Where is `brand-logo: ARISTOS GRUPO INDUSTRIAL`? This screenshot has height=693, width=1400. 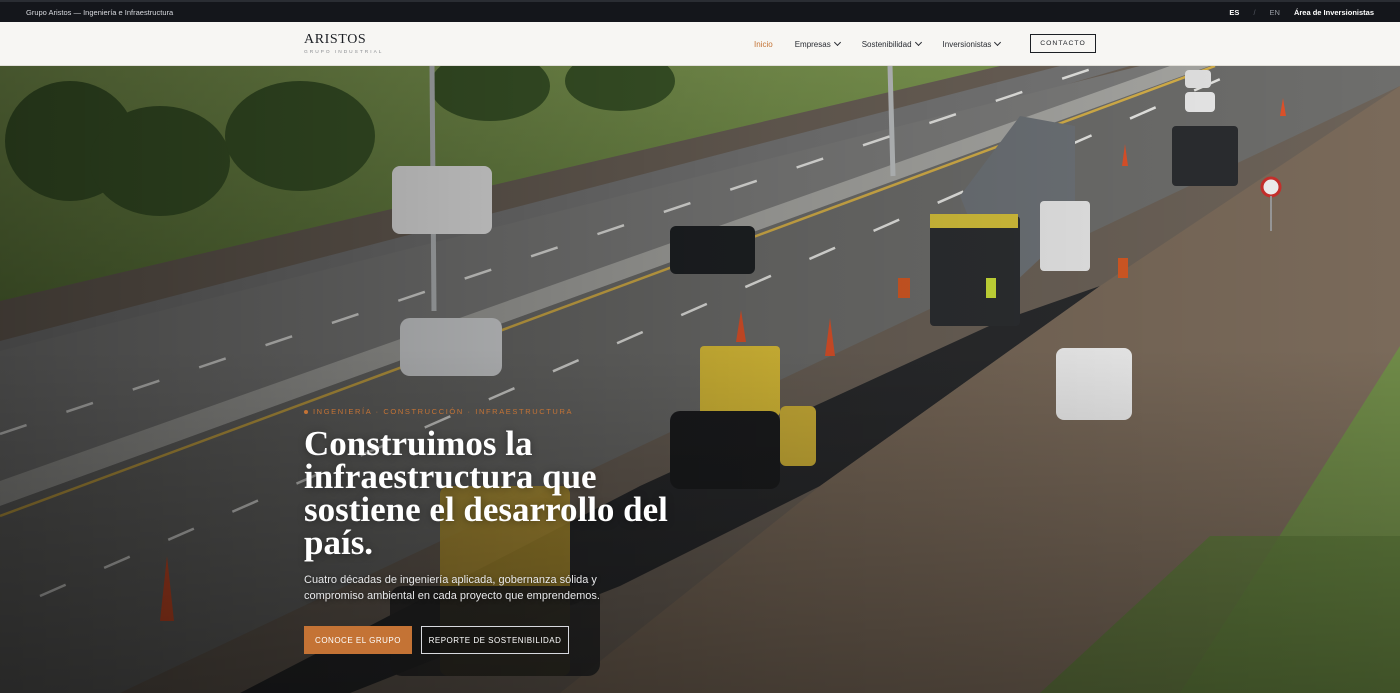 brand-logo: ARISTOS GRUPO INDUSTRIAL is located at coordinates (343, 43).